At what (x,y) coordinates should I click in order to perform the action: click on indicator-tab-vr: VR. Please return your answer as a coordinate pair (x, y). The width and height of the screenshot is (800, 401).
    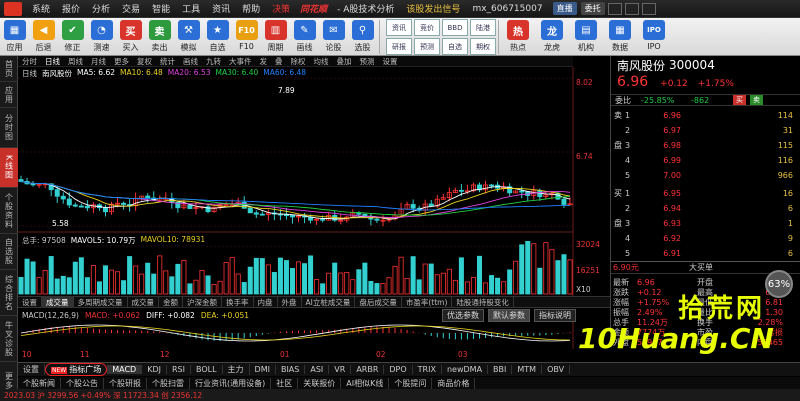
    Looking at the image, I should click on (340, 369).